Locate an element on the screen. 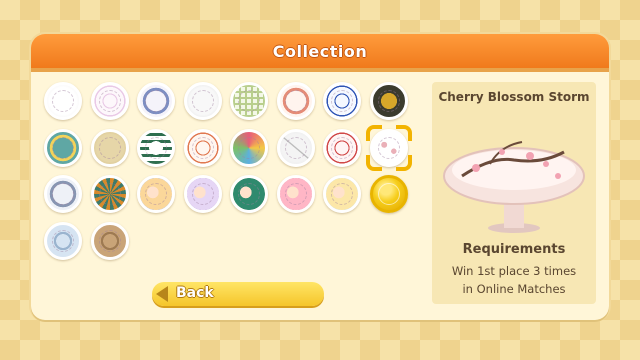 The width and height of the screenshot is (640, 360). back-button: Back is located at coordinates (238, 294).